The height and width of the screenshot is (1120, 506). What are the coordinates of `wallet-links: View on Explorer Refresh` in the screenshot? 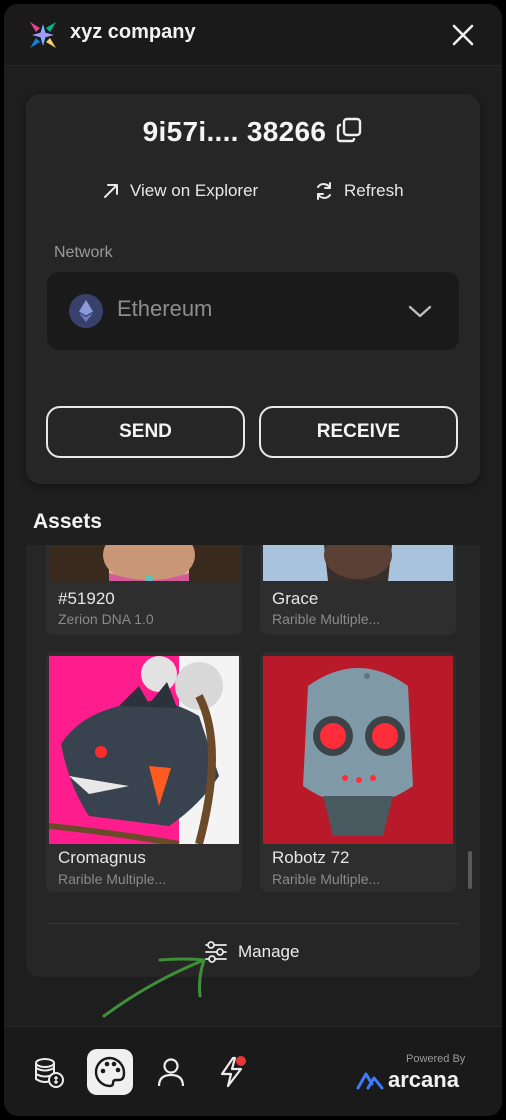 It's located at (253, 191).